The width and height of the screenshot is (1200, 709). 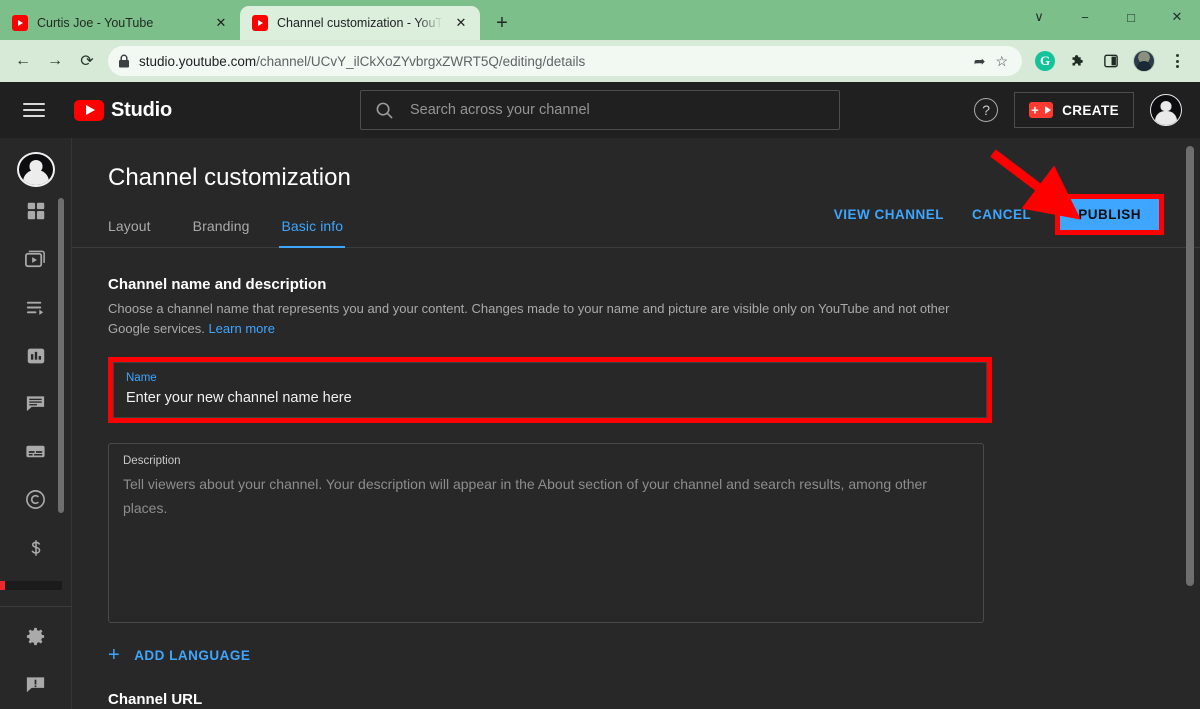 I want to click on feedback-warning-icon, so click(x=35, y=685).